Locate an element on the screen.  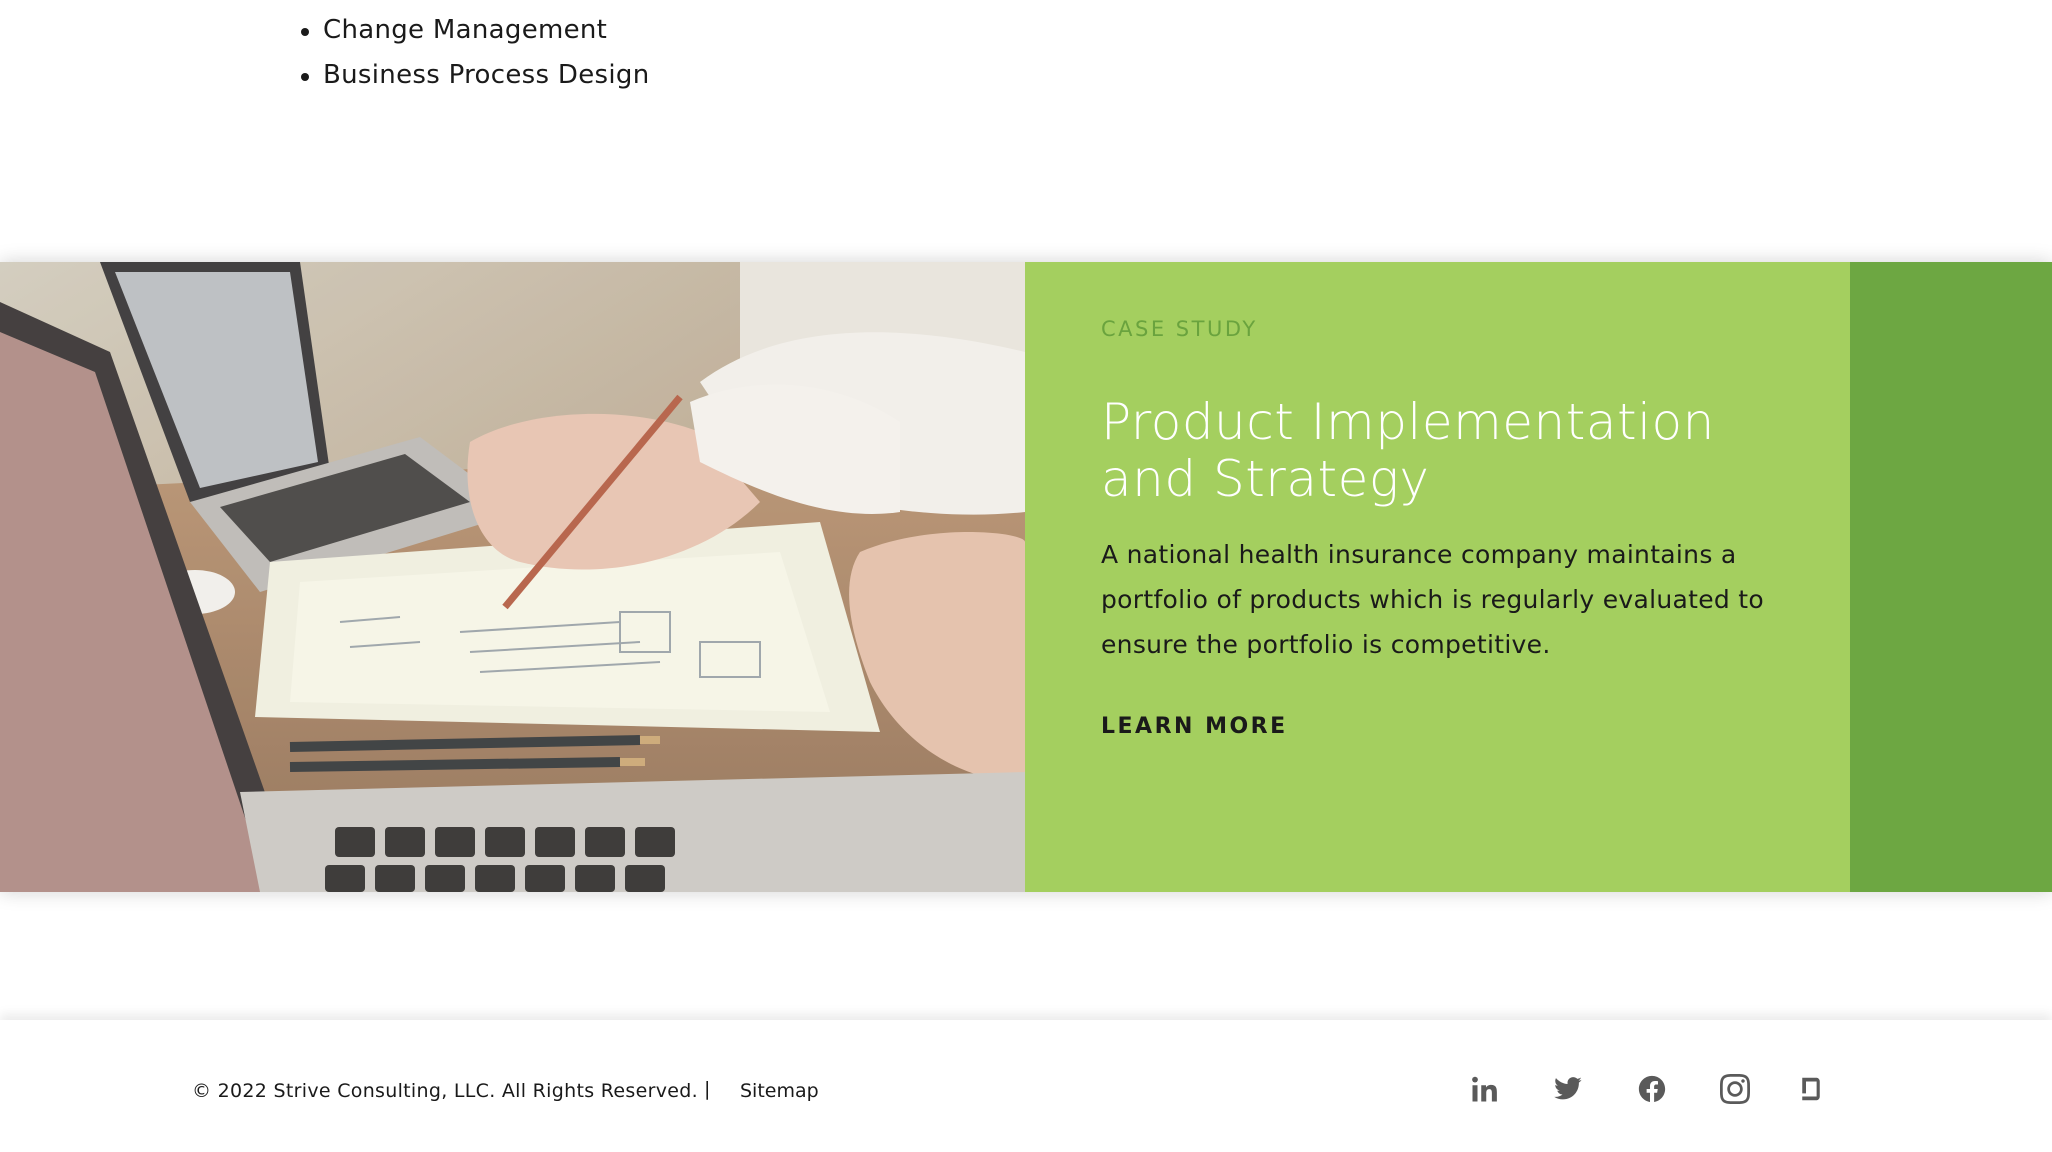
list-item: Change Management is located at coordinates (474, 30).